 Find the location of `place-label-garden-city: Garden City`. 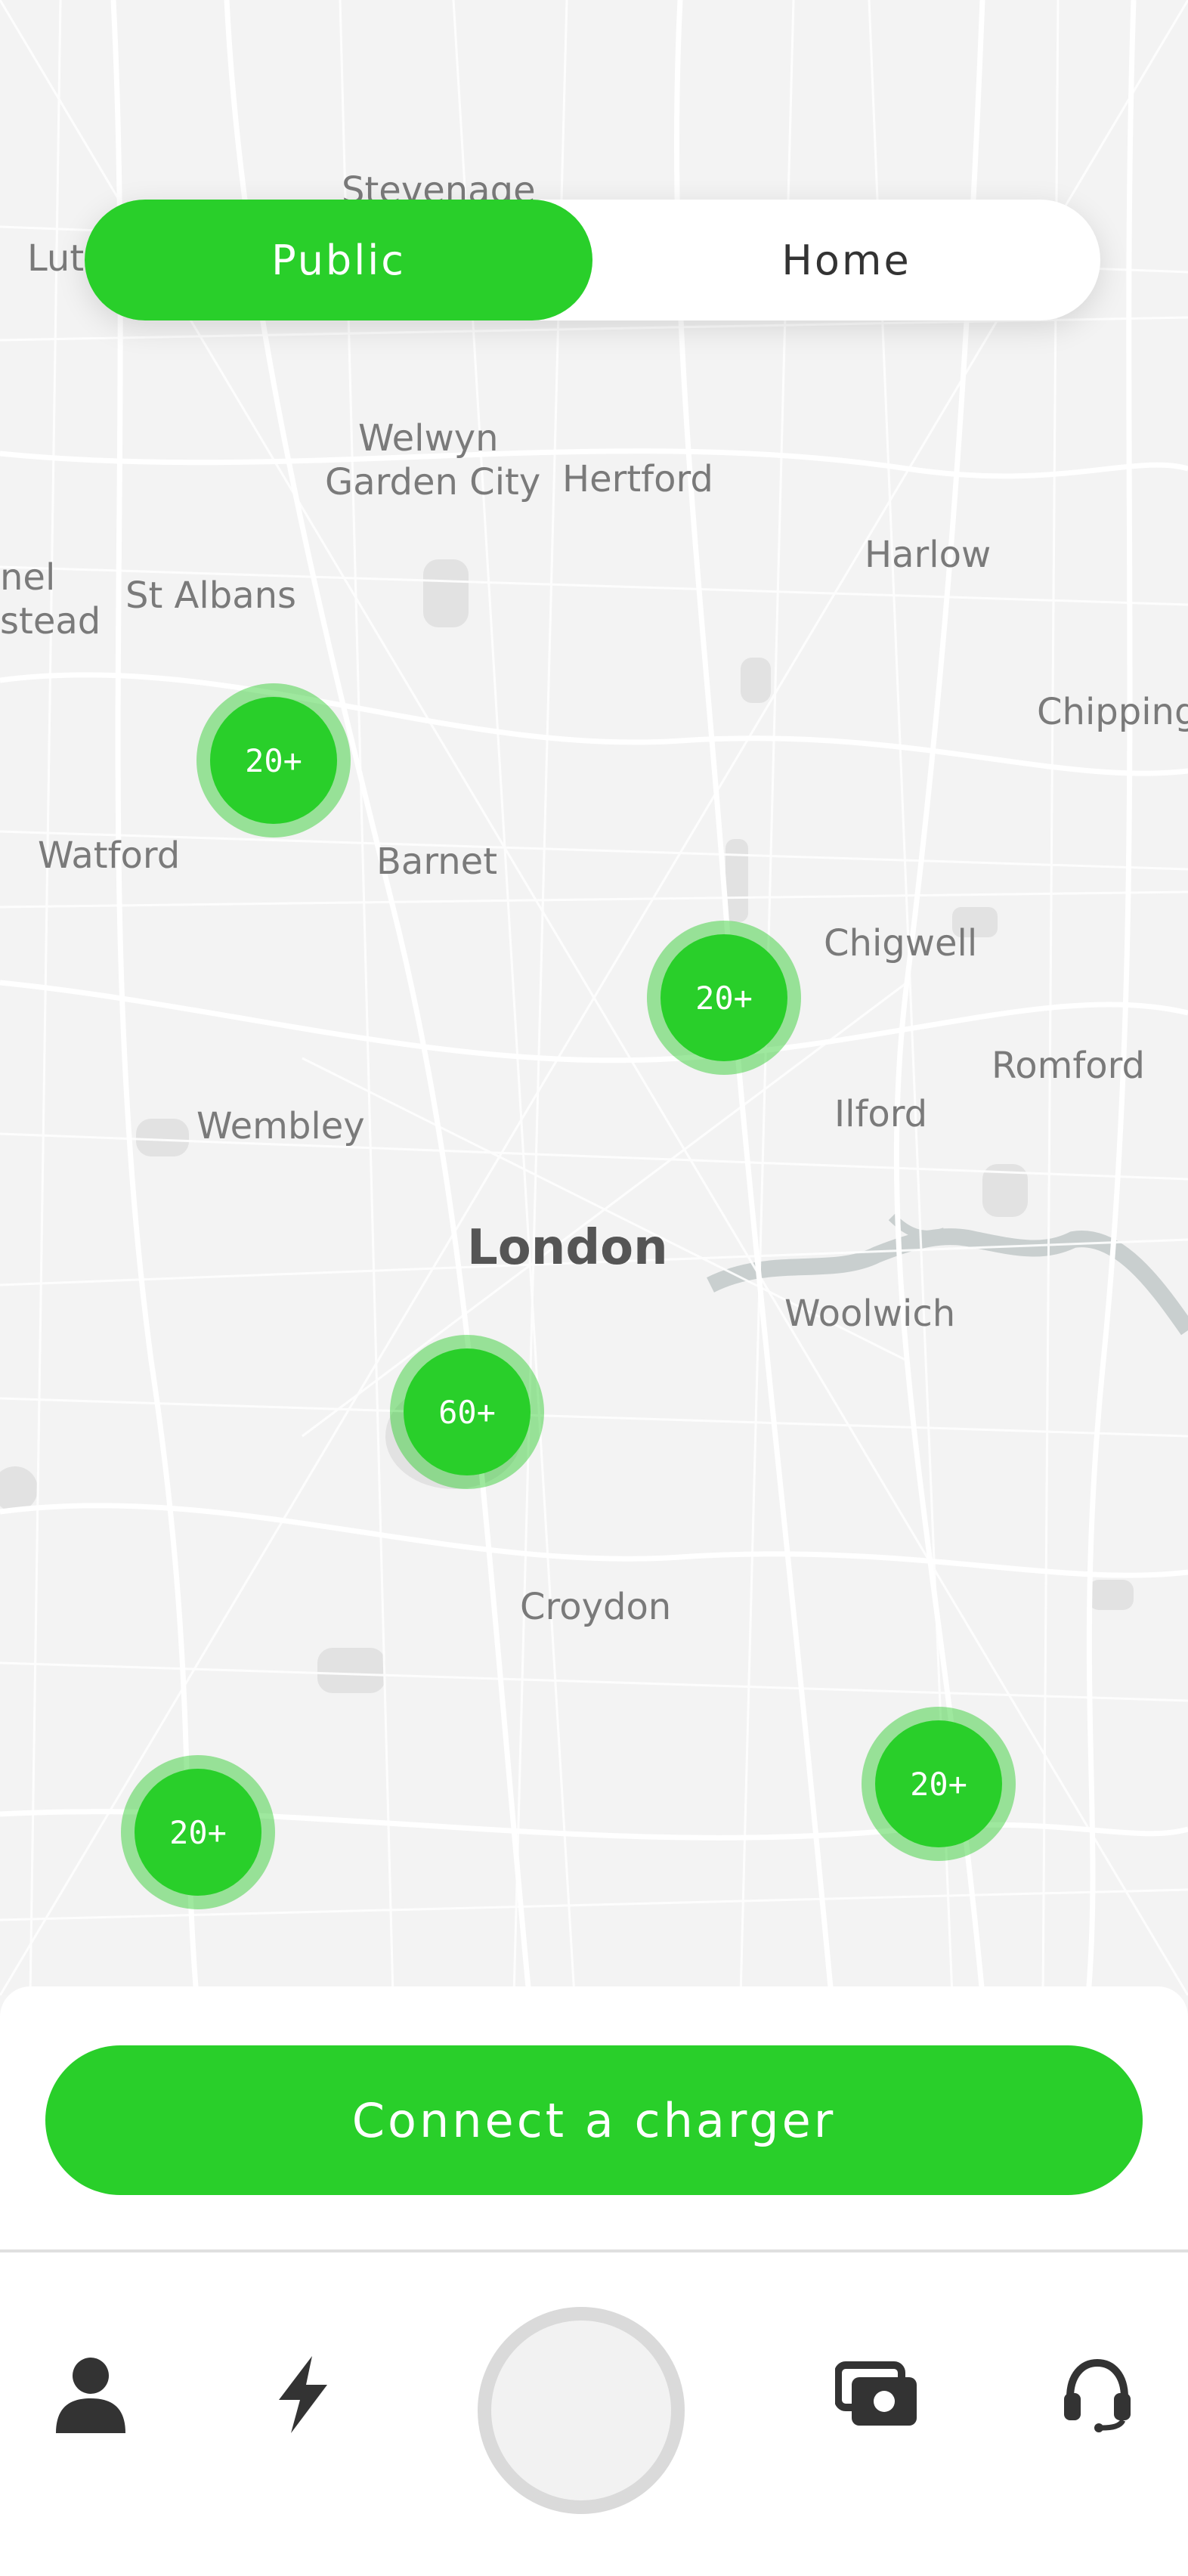

place-label-garden-city: Garden City is located at coordinates (433, 482).